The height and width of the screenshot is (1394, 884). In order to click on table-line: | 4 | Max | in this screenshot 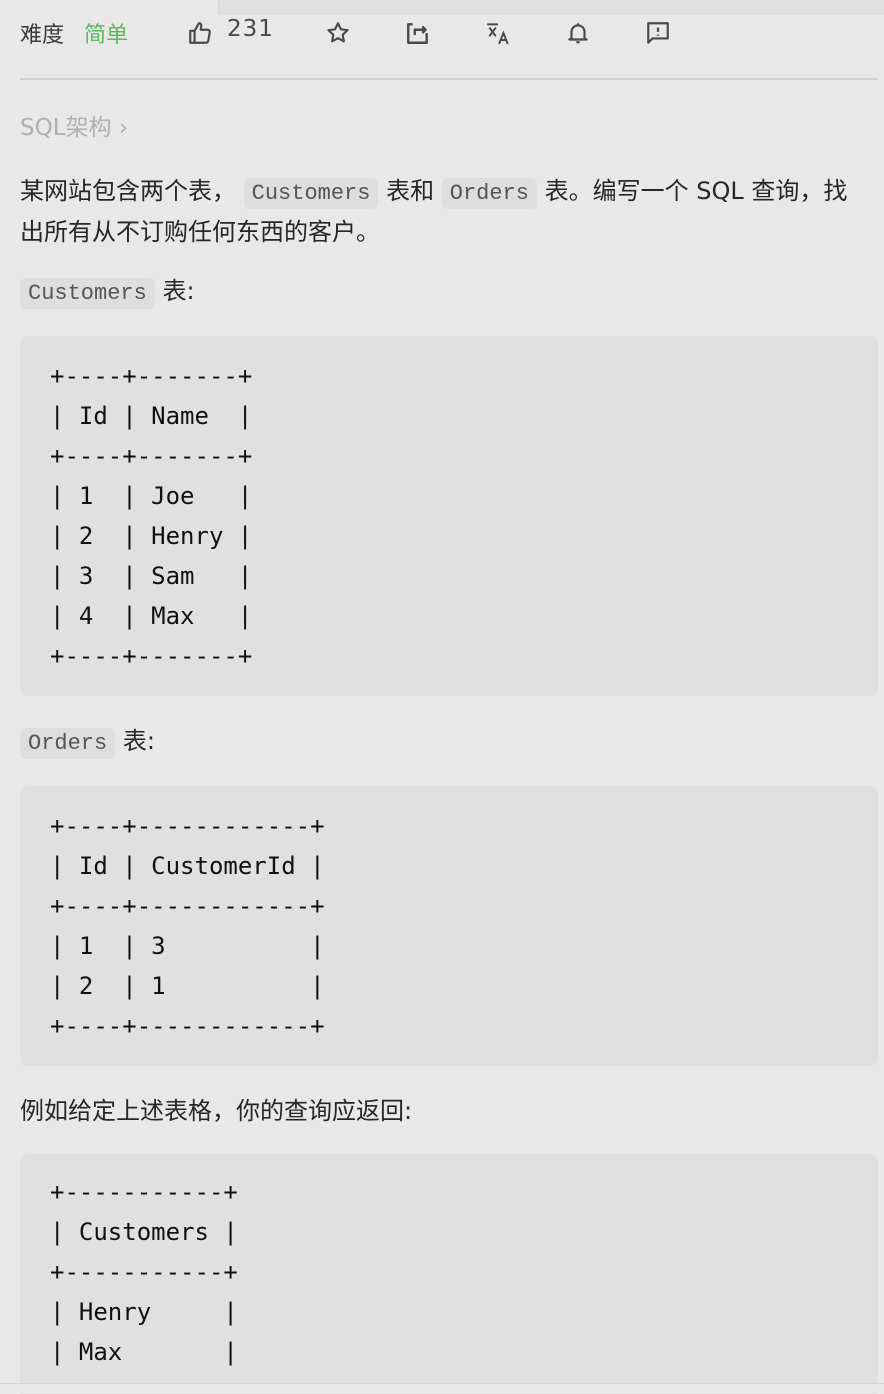, I will do `click(151, 616)`.